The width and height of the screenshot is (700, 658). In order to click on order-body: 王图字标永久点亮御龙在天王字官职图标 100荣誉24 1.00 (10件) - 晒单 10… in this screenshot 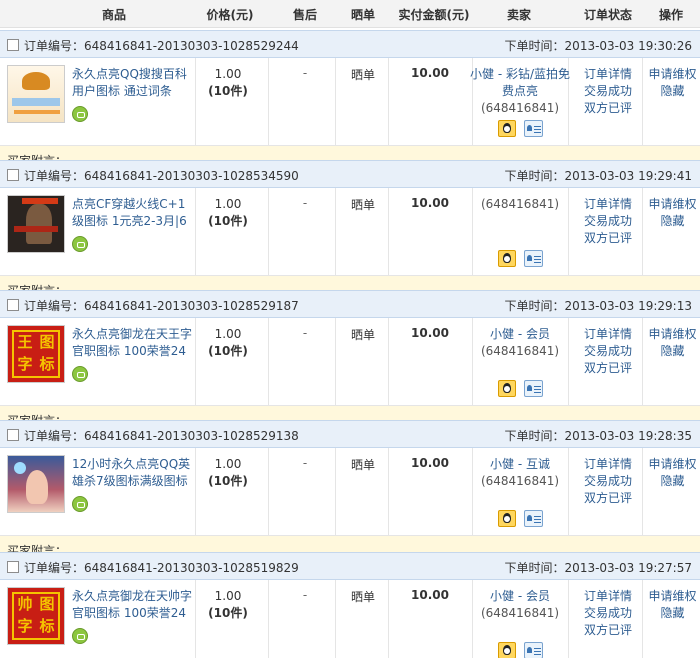, I will do `click(350, 362)`.